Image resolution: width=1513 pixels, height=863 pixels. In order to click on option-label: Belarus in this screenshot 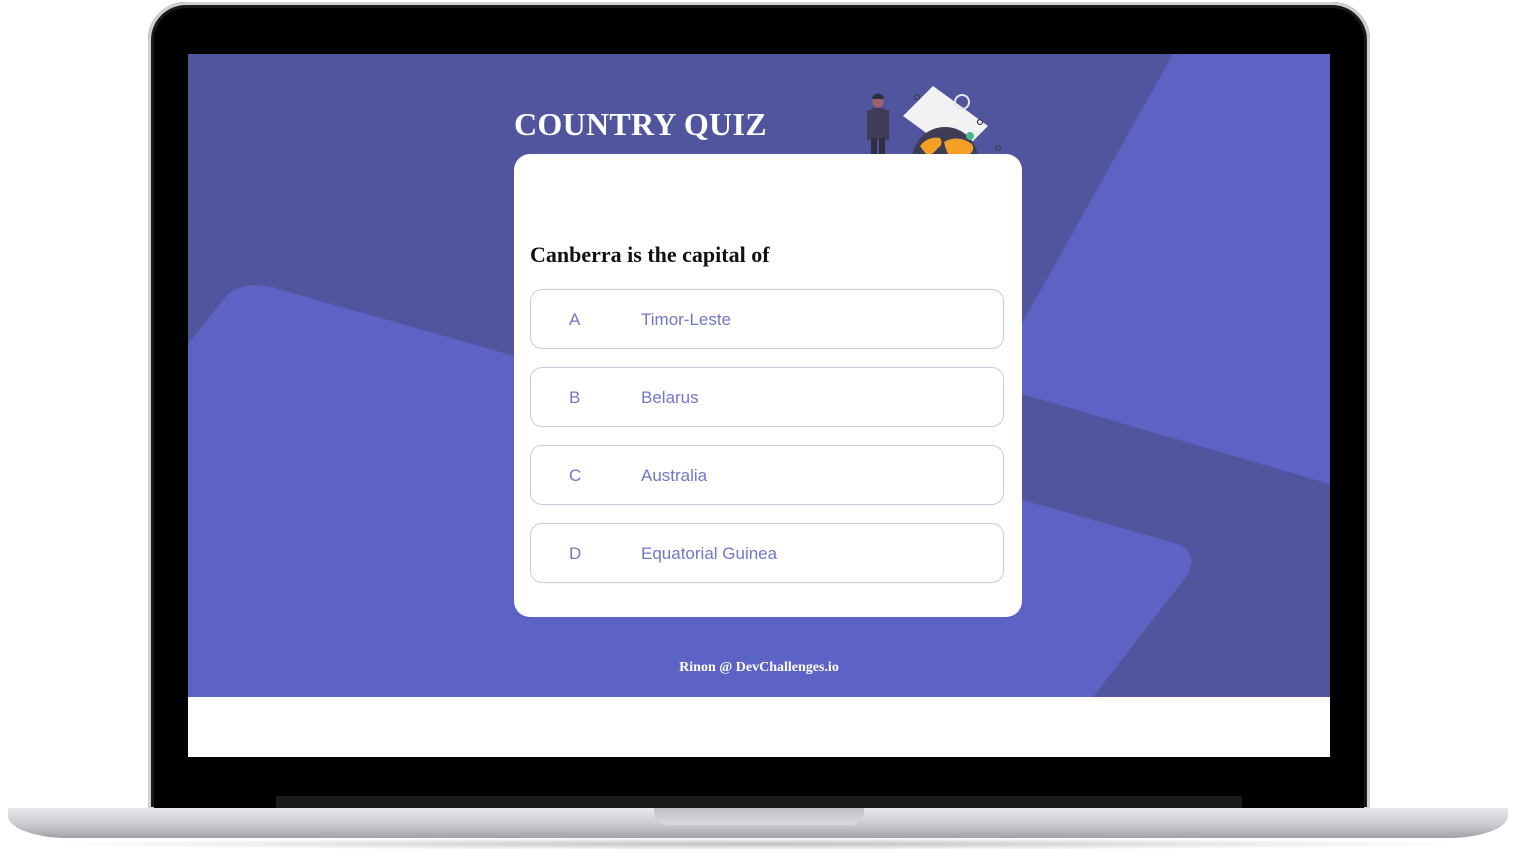, I will do `click(670, 397)`.